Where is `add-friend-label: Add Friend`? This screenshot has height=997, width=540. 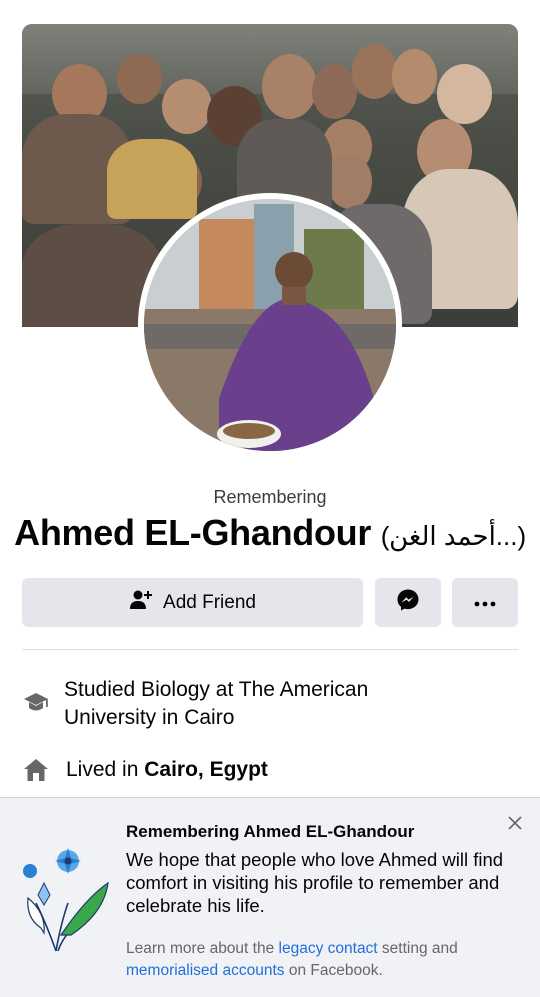
add-friend-label: Add Friend is located at coordinates (209, 602).